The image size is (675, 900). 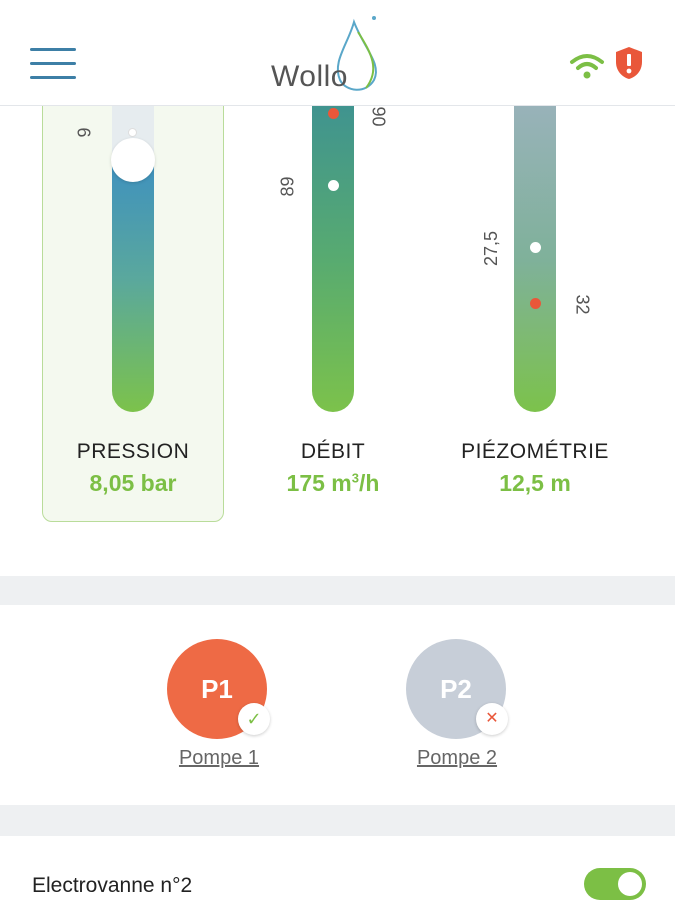 What do you see at coordinates (608, 64) in the screenshot?
I see `status-icons` at bounding box center [608, 64].